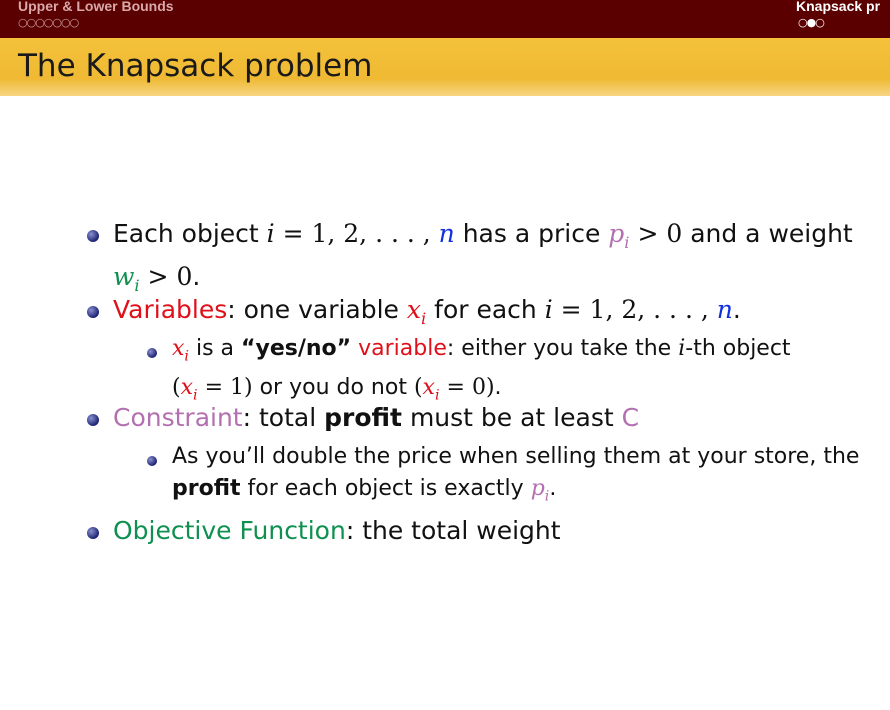  What do you see at coordinates (385, 488) in the screenshot?
I see `text: for each object is exactly` at bounding box center [385, 488].